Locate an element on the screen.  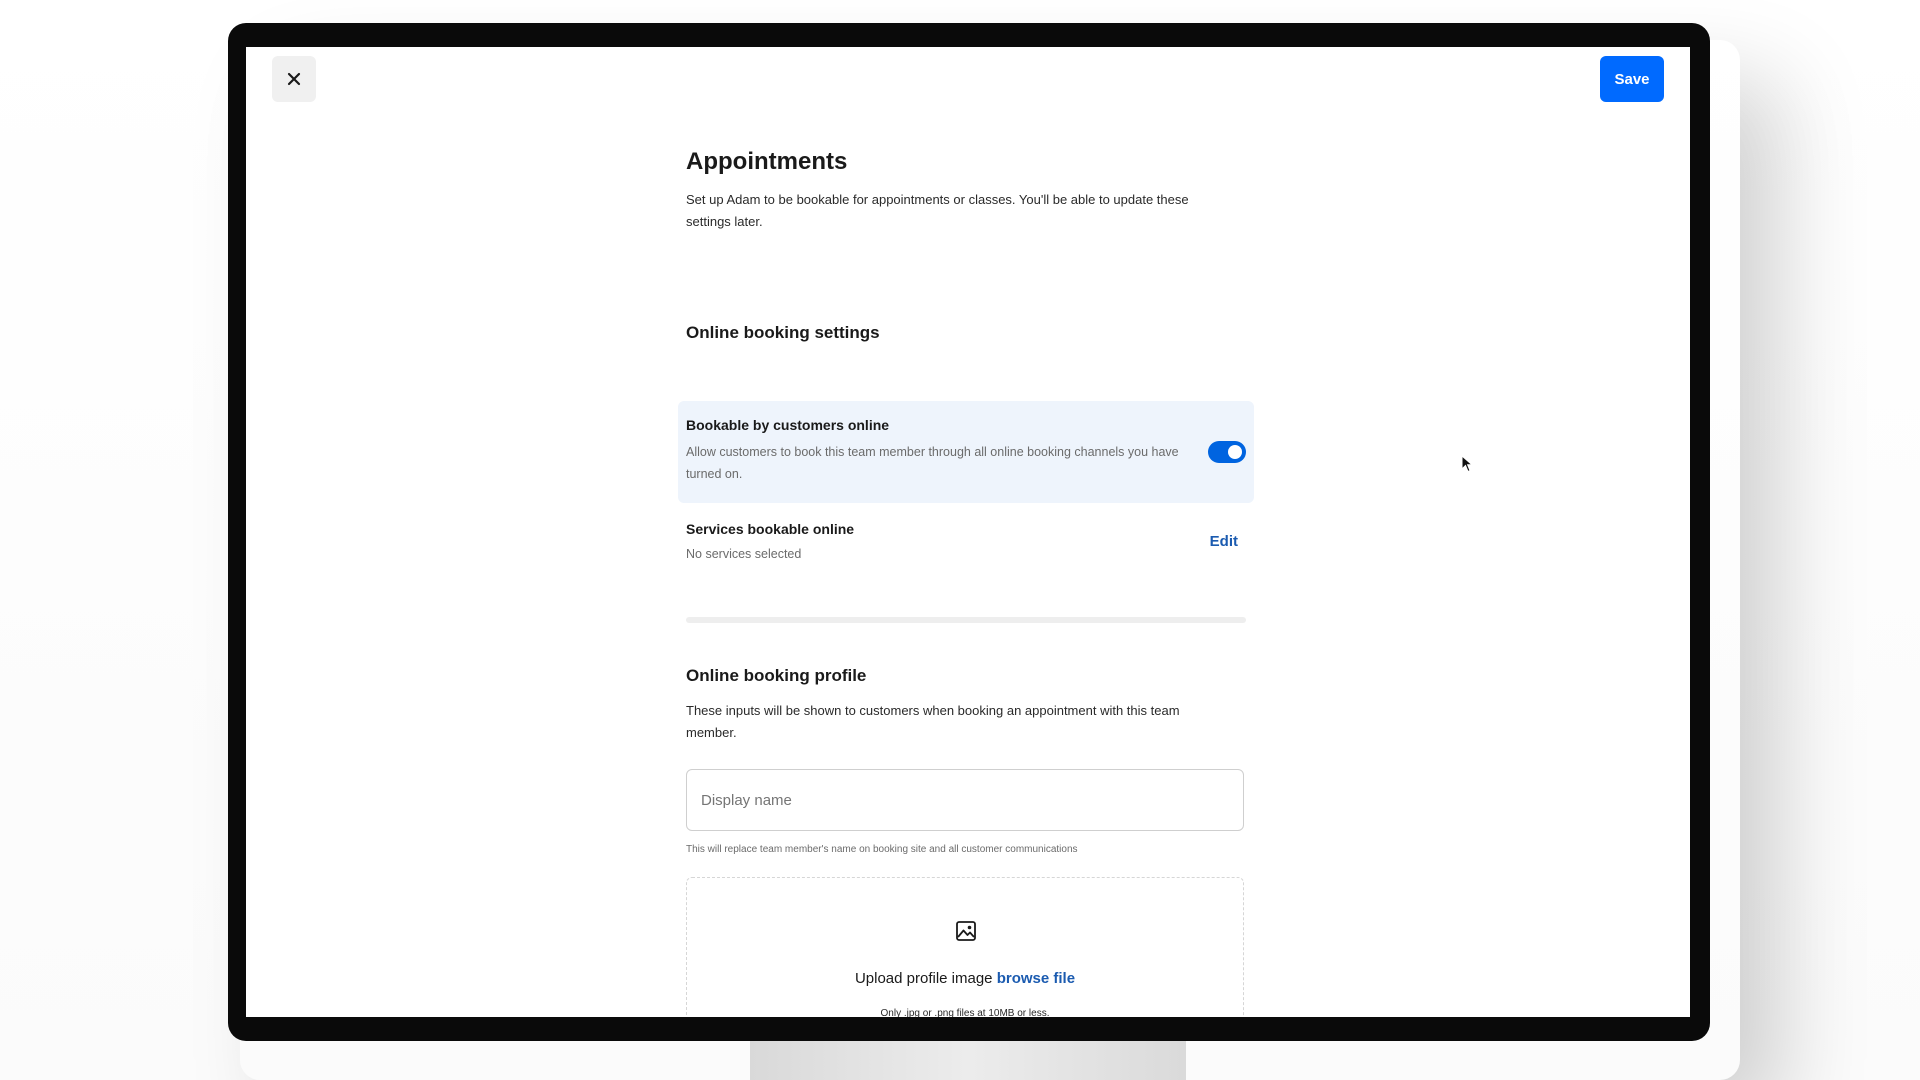
monitor-stand is located at coordinates (968, 1057).